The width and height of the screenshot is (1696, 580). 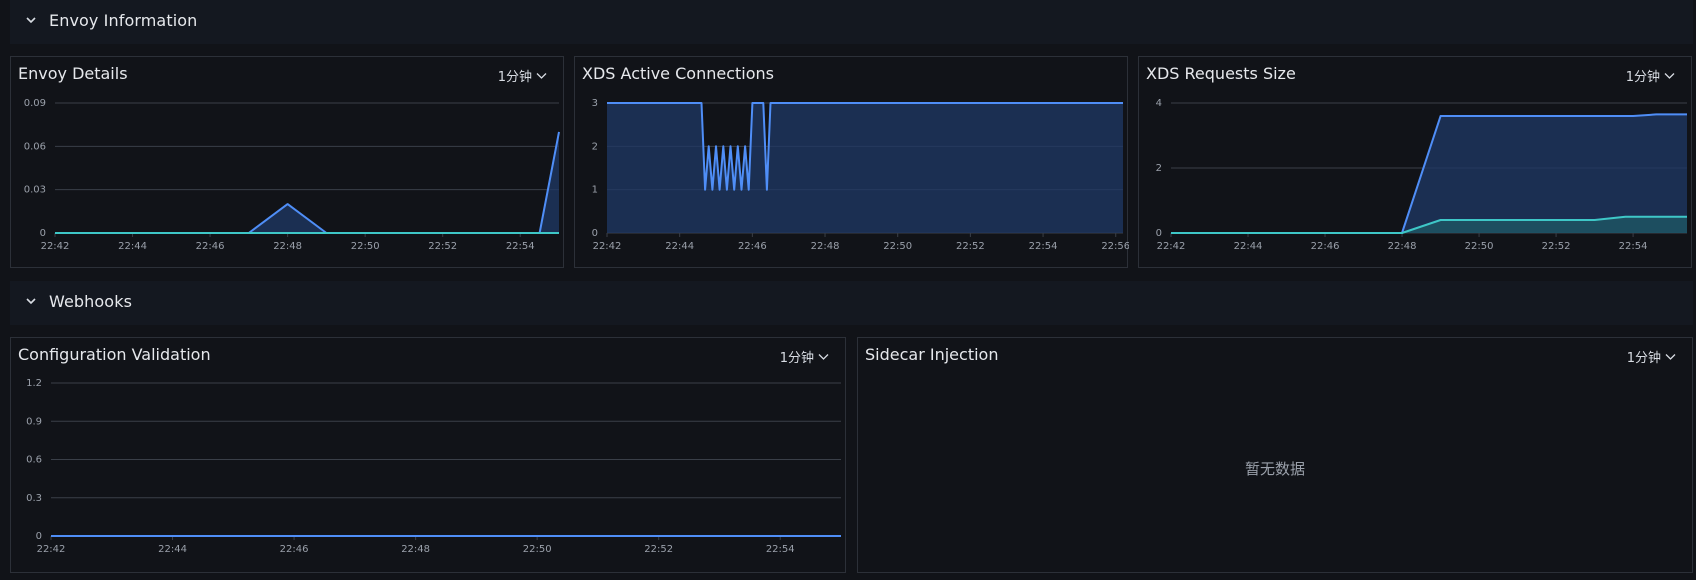 What do you see at coordinates (595, 103) in the screenshot?
I see `y-tick-label: 3` at bounding box center [595, 103].